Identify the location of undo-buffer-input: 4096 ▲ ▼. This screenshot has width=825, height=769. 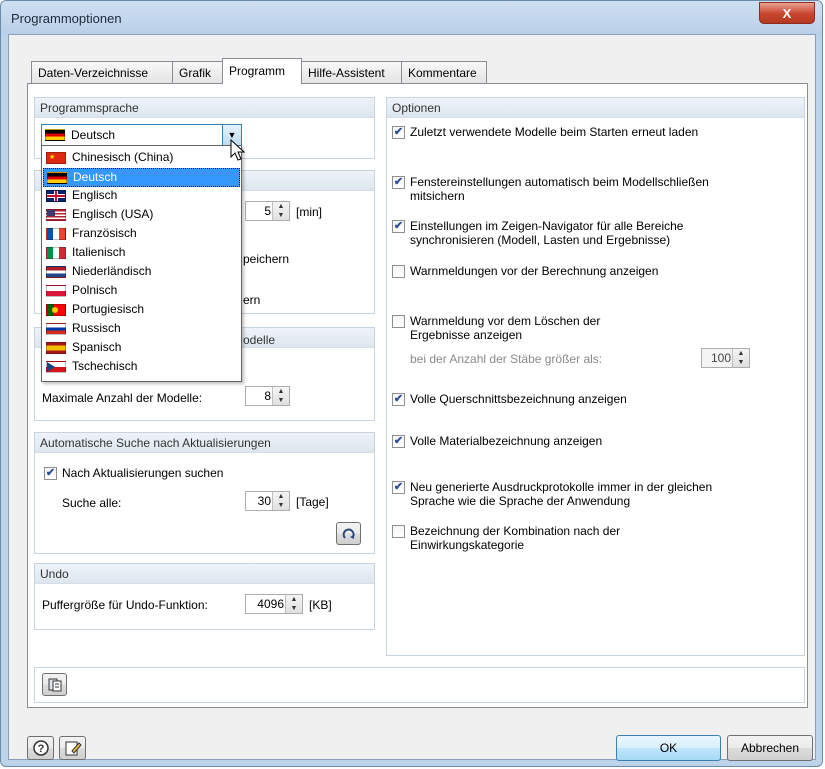
(274, 604).